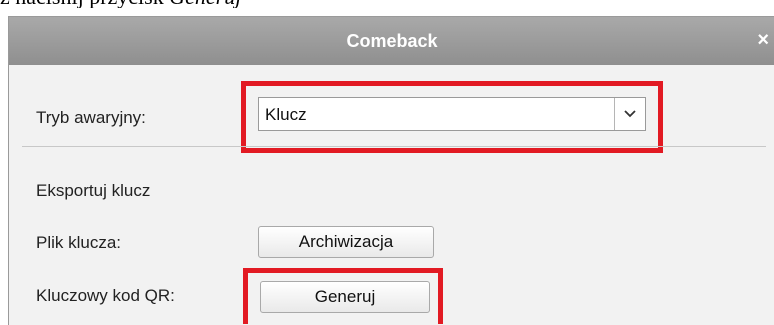 The height and width of the screenshot is (325, 774). I want to click on caption-text: ż naciśnij przycisk, so click(84, 4).